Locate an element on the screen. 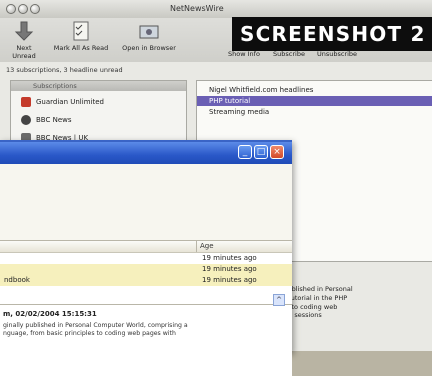  sidebar-item-label: Guardian Unlimited is located at coordinates (70, 102).